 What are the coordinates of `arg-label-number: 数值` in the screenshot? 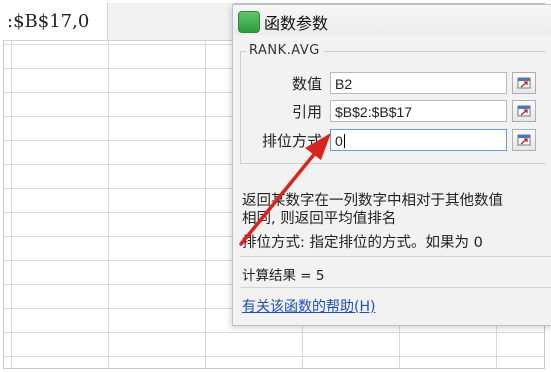 It's located at (306, 84).